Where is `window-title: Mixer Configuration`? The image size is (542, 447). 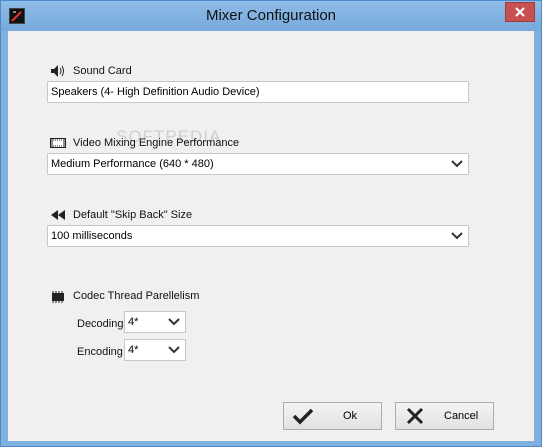 window-title: Mixer Configuration is located at coordinates (271, 15).